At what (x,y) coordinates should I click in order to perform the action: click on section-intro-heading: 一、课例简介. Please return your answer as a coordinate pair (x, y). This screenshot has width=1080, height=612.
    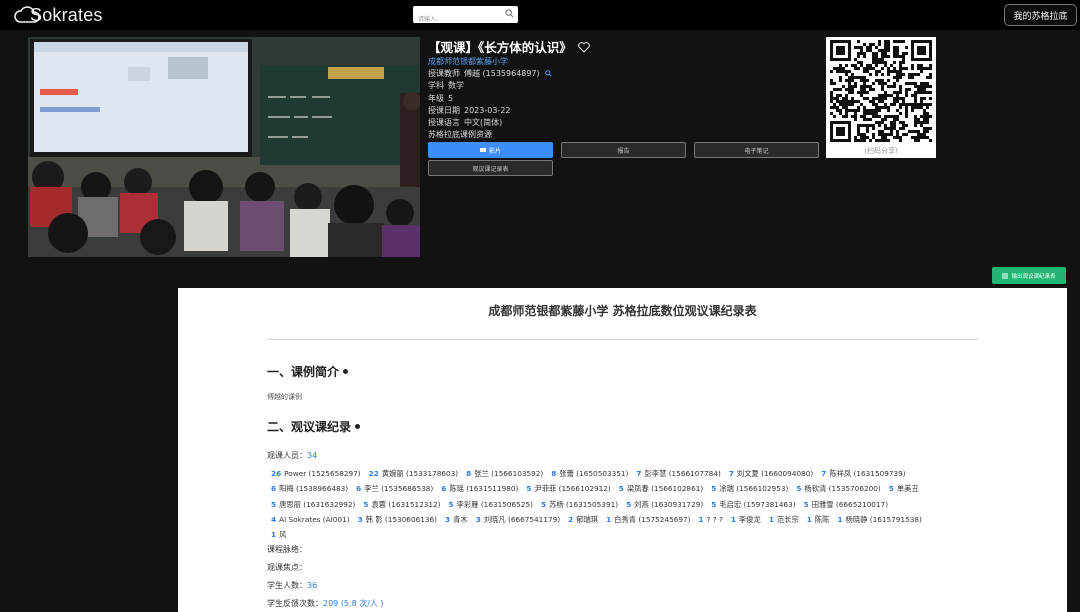
    Looking at the image, I should click on (308, 371).